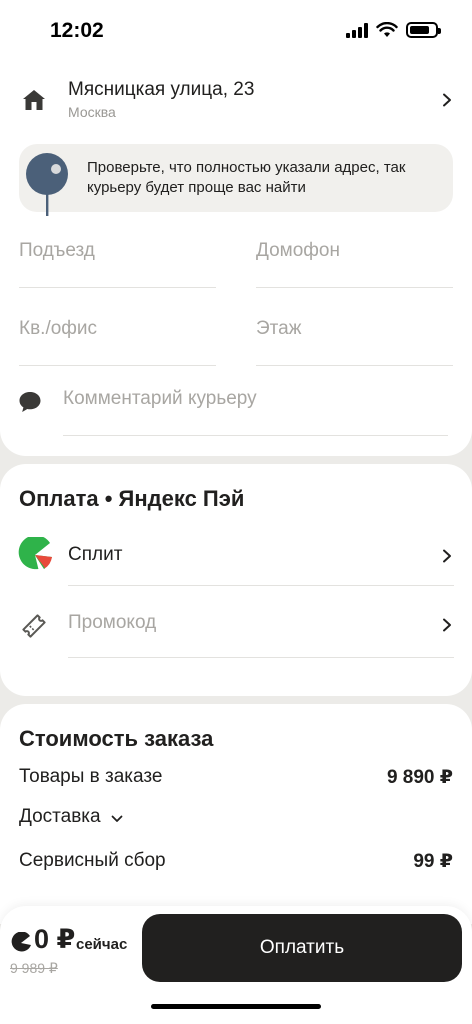  What do you see at coordinates (77, 30) in the screenshot?
I see `status-time: 12:02` at bounding box center [77, 30].